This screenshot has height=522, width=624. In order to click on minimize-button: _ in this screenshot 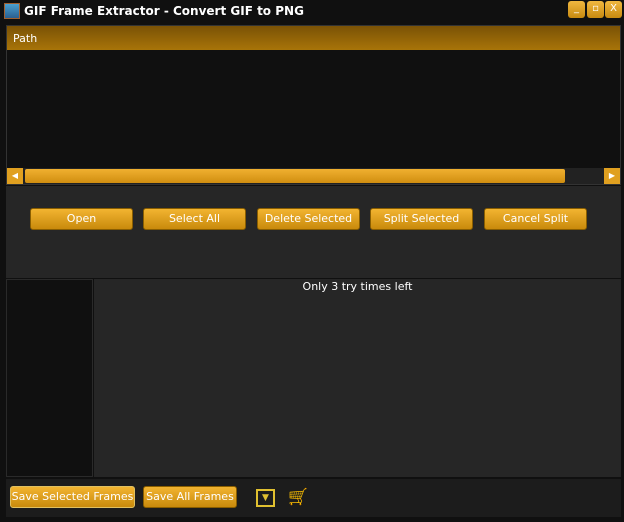, I will do `click(576, 9)`.